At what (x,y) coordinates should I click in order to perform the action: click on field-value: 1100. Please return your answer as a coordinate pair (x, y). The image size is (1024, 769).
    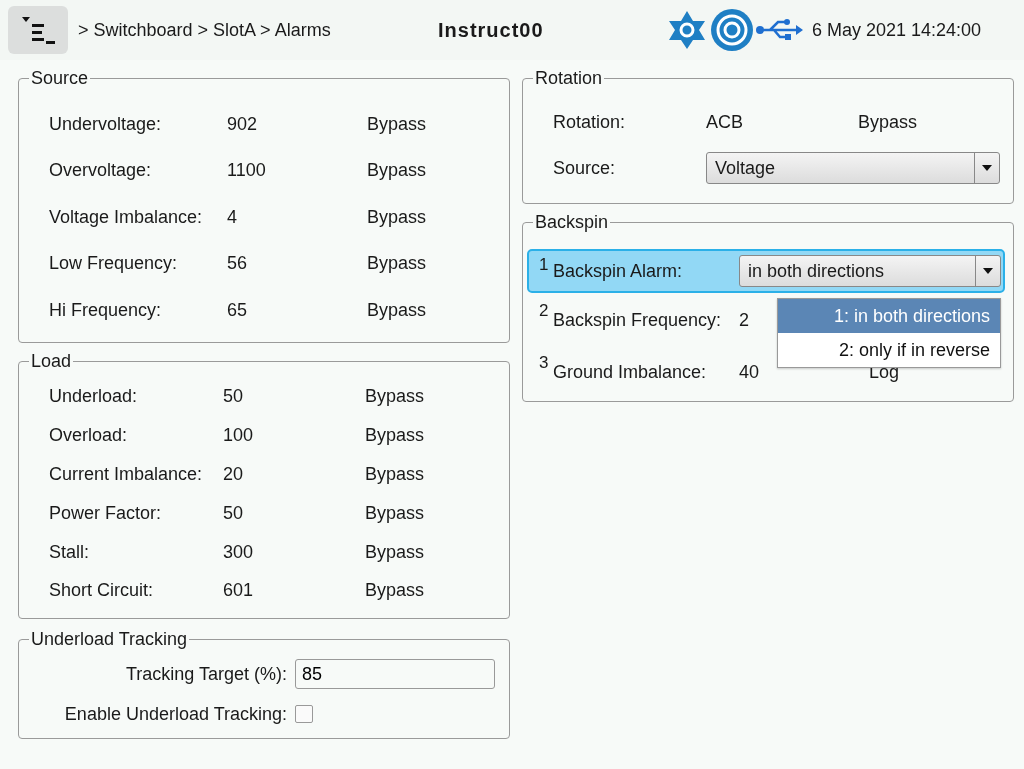
    Looking at the image, I should click on (247, 171).